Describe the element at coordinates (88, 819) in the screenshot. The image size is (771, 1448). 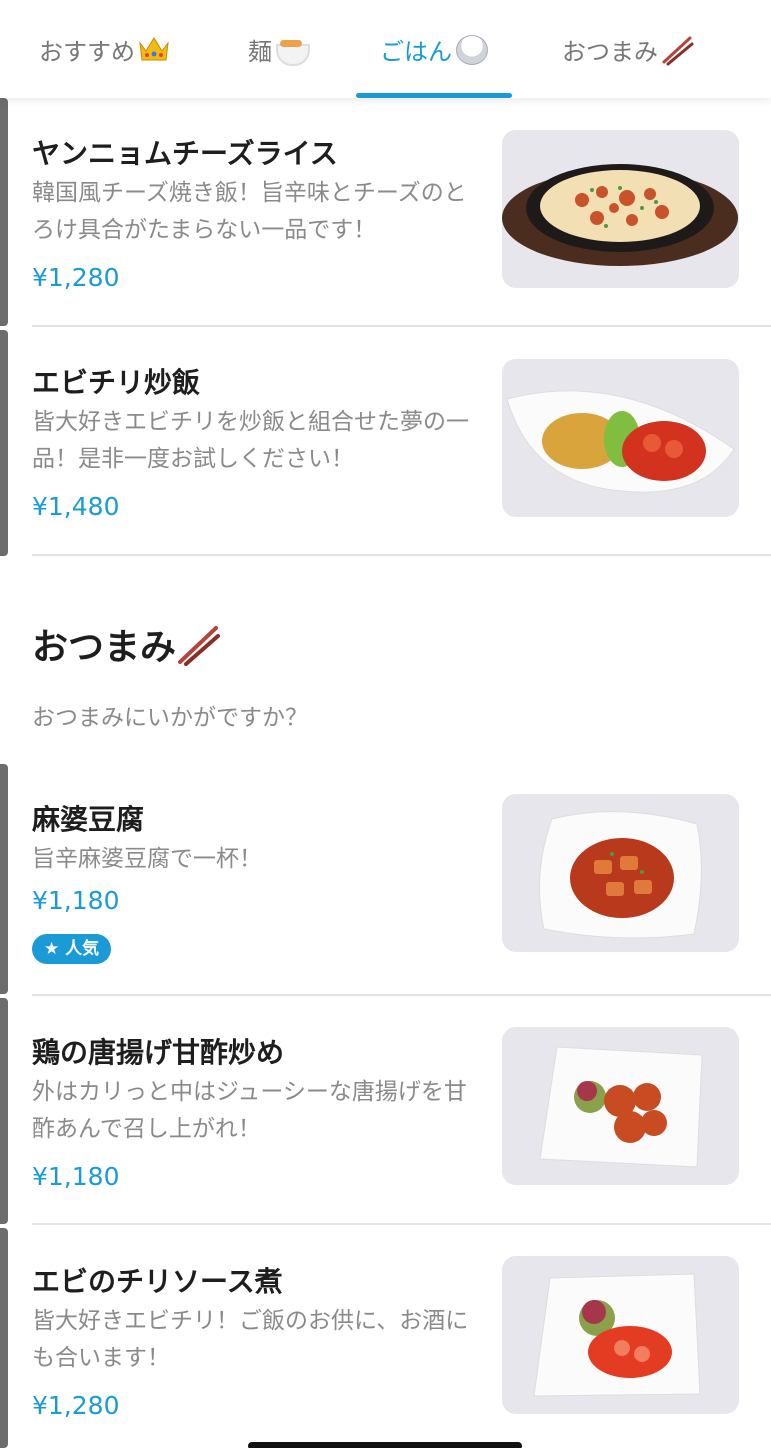
I see `menu-item-name: 麻婆豆腐` at that location.